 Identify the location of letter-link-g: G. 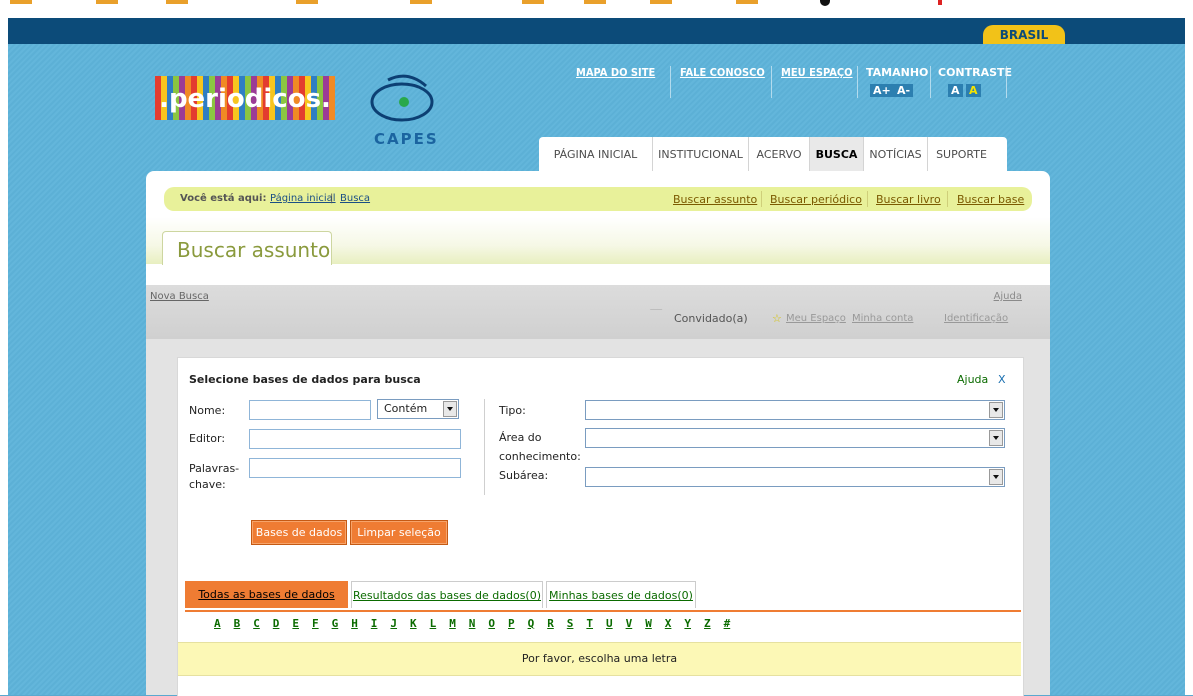
(335, 623).